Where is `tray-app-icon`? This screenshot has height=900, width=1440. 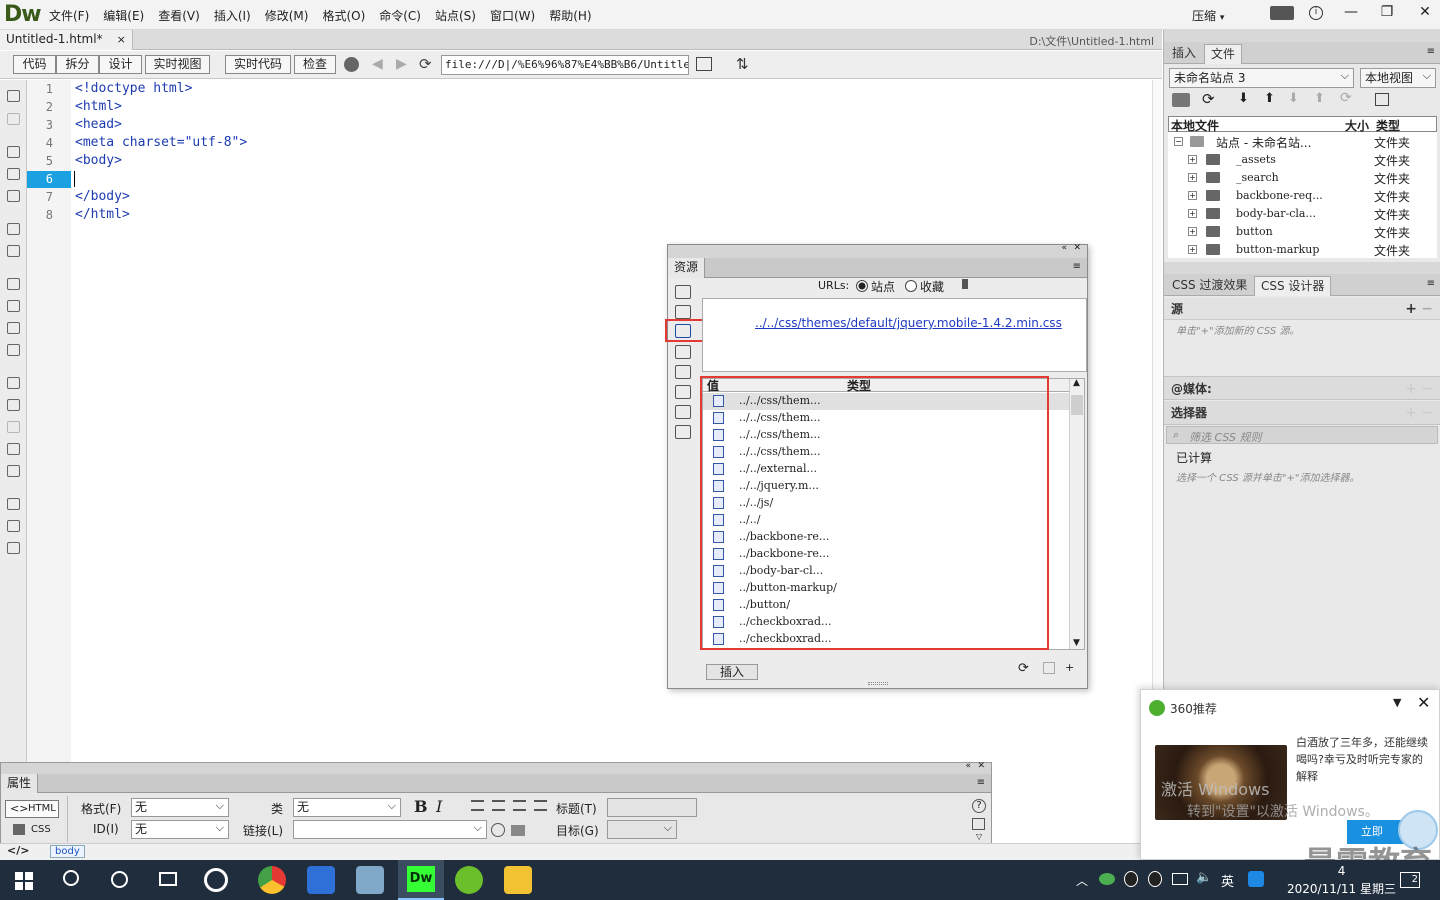 tray-app-icon is located at coordinates (1256, 879).